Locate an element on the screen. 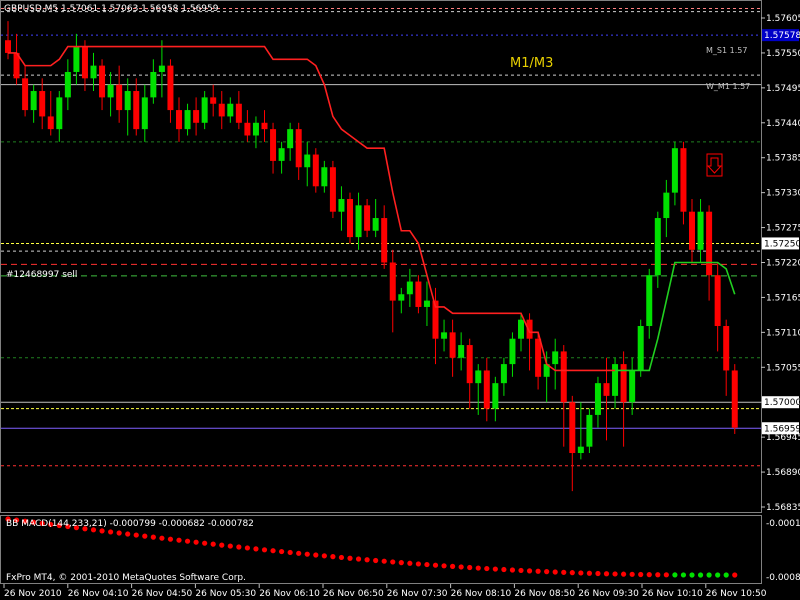  time-tick-label: 26 Nov 06:50 is located at coordinates (353, 594).